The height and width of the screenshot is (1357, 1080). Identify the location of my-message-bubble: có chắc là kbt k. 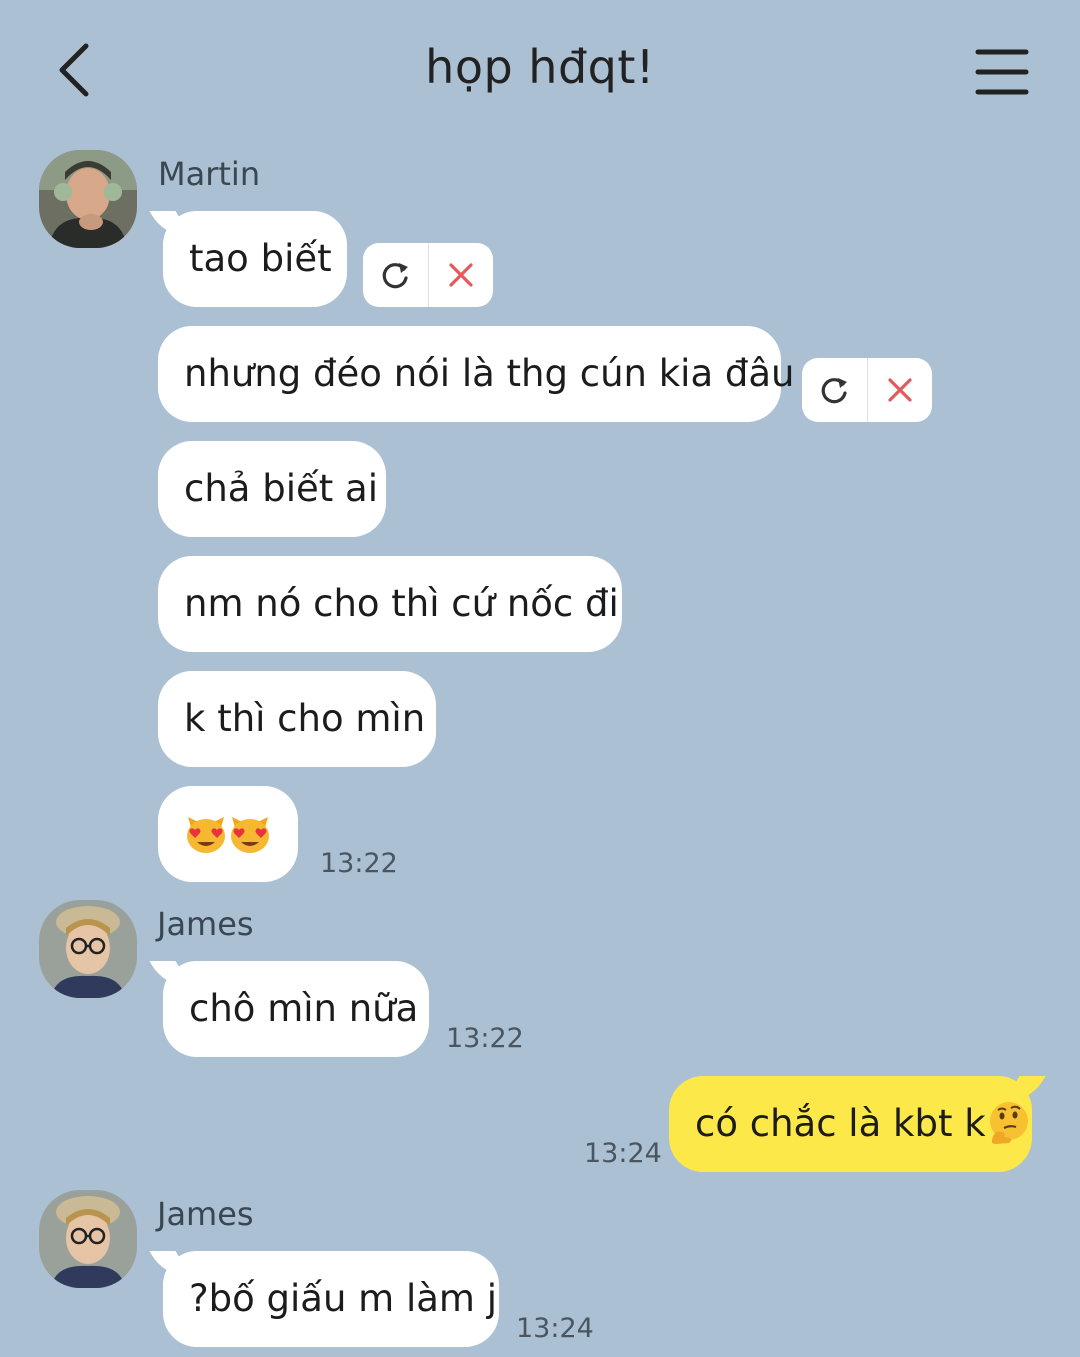
(850, 1124).